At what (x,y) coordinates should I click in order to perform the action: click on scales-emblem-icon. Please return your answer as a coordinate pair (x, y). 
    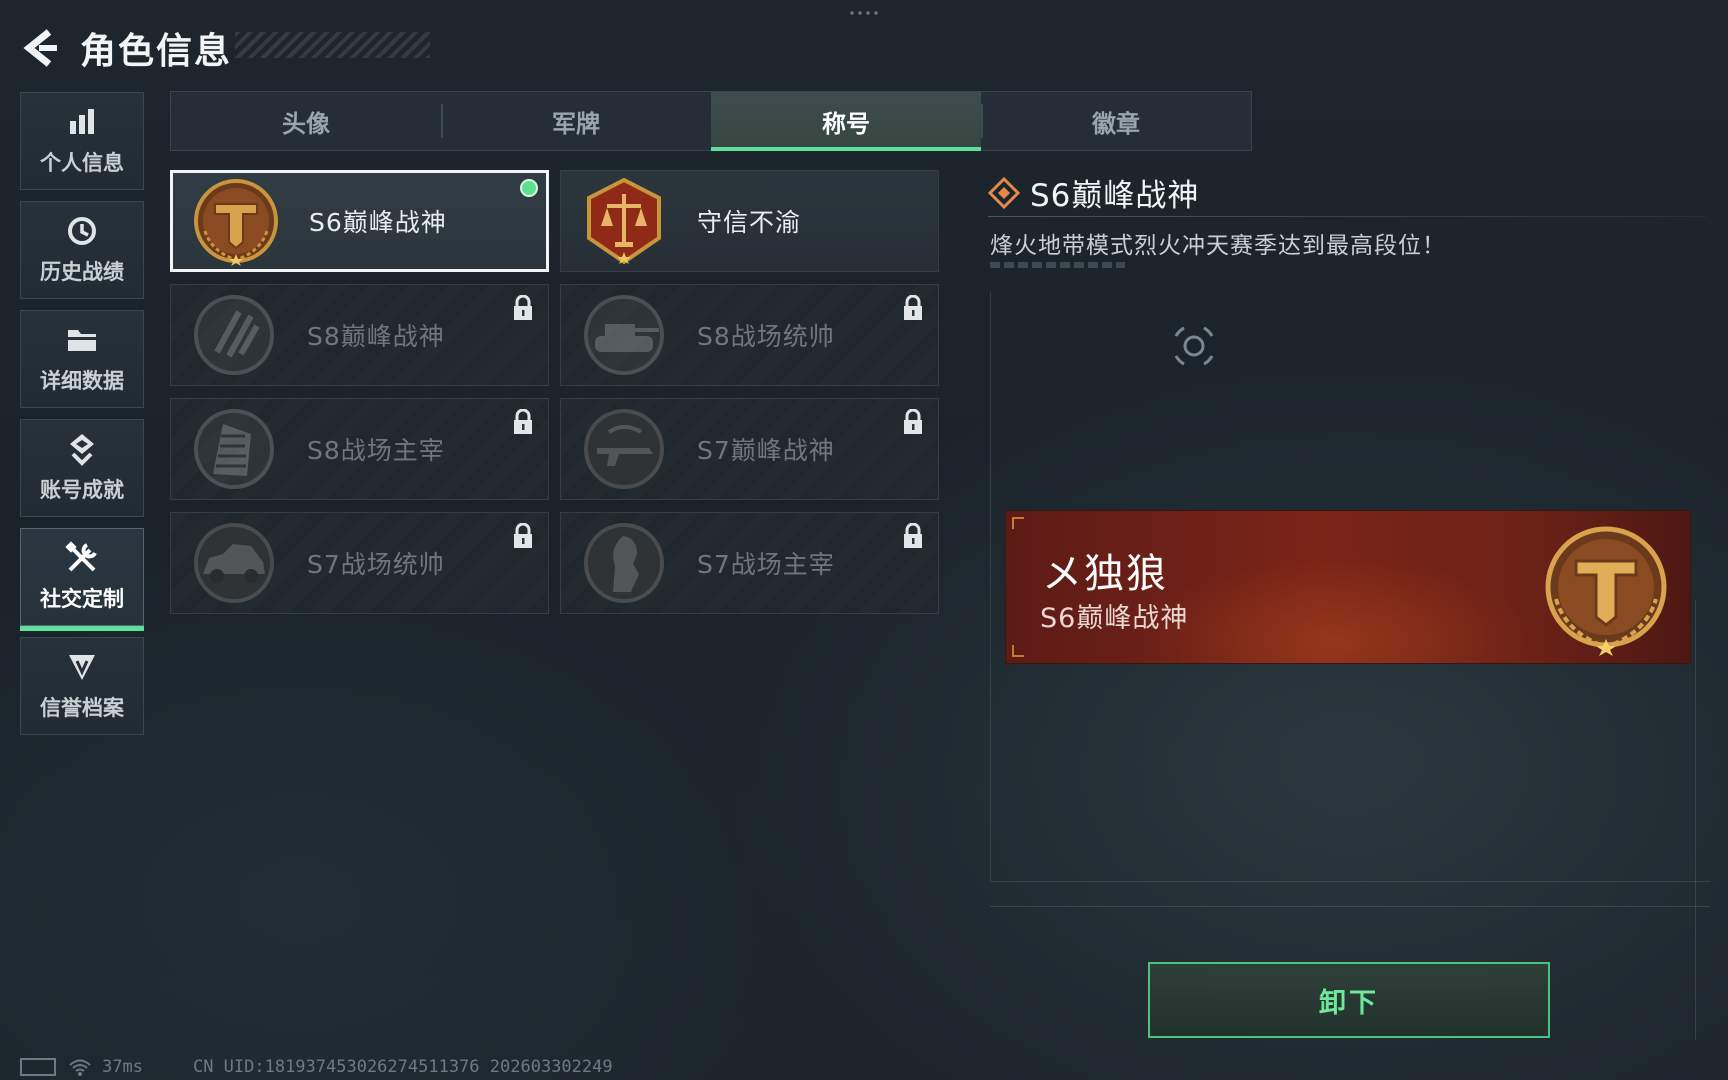
    Looking at the image, I should click on (624, 221).